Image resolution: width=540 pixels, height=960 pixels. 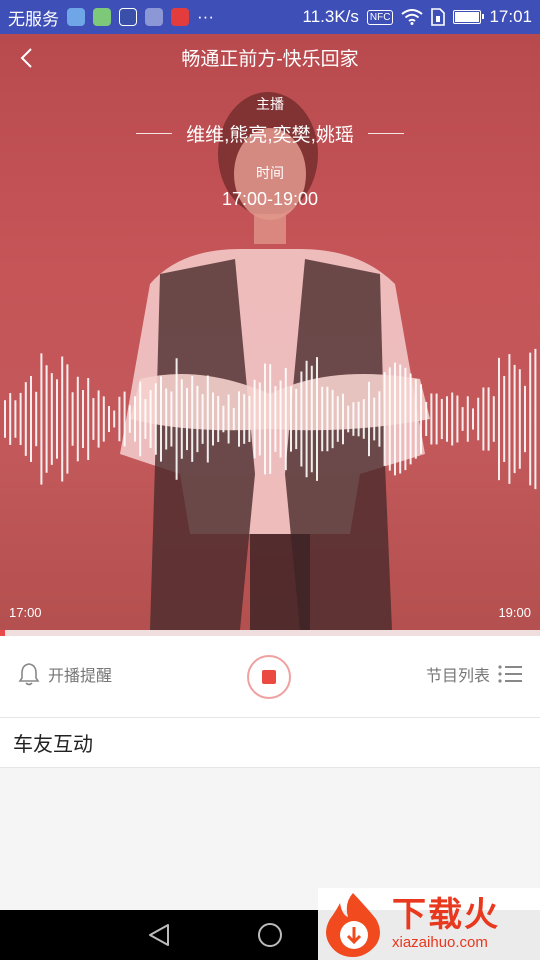 I want to click on time-label: 时间, so click(x=270, y=173).